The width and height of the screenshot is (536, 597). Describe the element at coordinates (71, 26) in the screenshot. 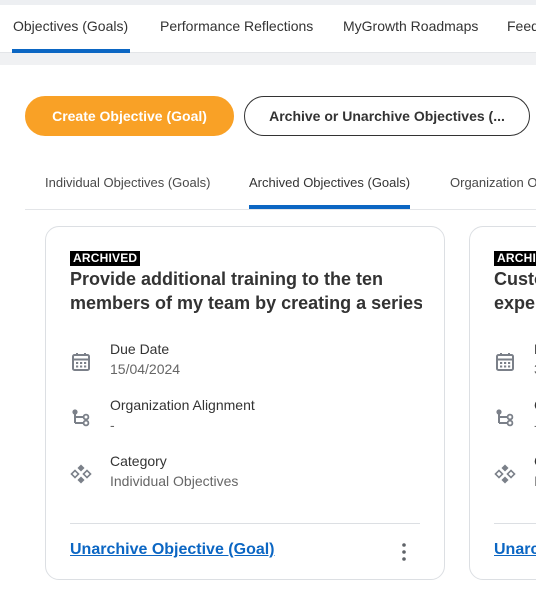

I see `tab-objectives-goals-label: Objectives (Goals)` at that location.